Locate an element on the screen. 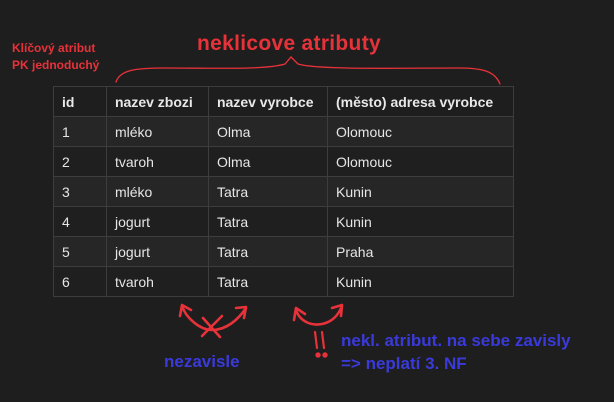  table-row: 6 tvaroh Tatra Kunin is located at coordinates (283, 281).